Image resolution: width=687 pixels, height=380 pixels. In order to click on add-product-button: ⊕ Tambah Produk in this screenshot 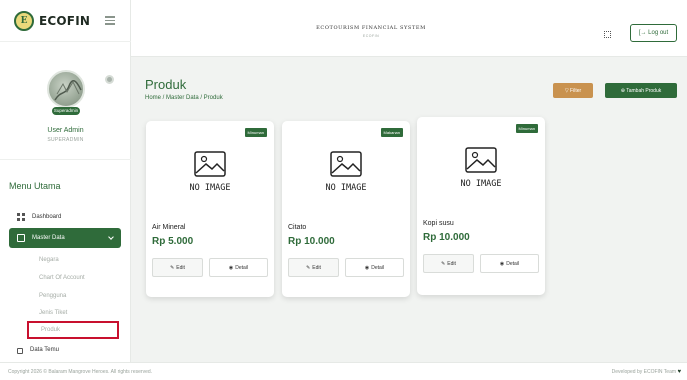, I will do `click(641, 90)`.